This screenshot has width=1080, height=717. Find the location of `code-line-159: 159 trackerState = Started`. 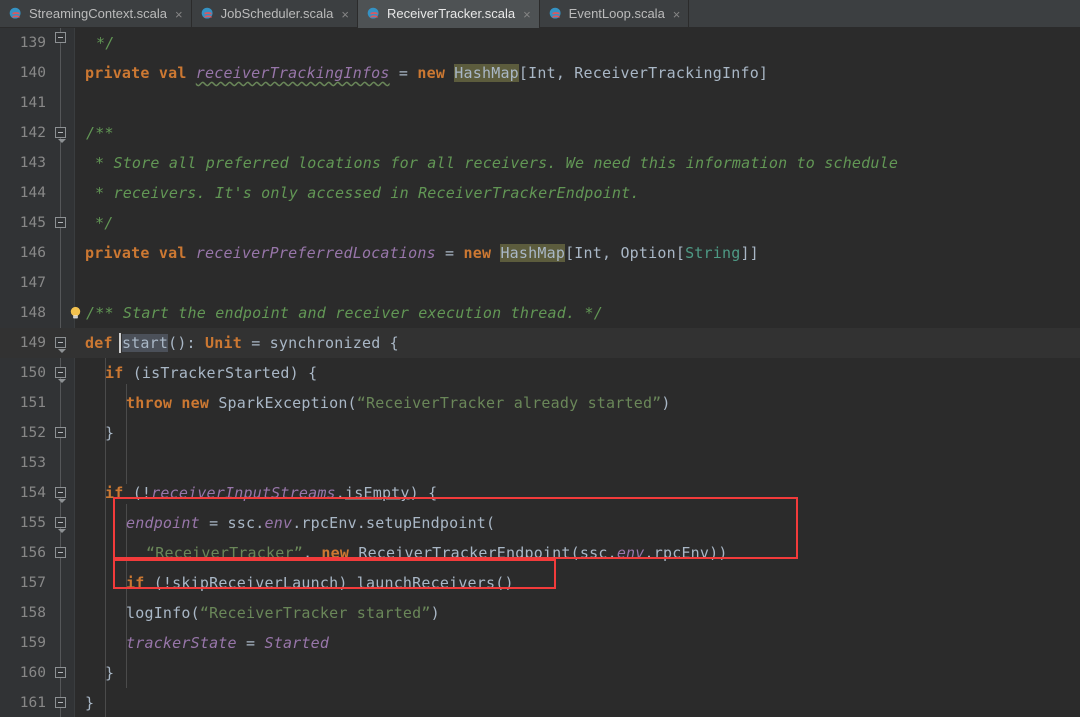

code-line-159: 159 trackerState = Started is located at coordinates (540, 643).